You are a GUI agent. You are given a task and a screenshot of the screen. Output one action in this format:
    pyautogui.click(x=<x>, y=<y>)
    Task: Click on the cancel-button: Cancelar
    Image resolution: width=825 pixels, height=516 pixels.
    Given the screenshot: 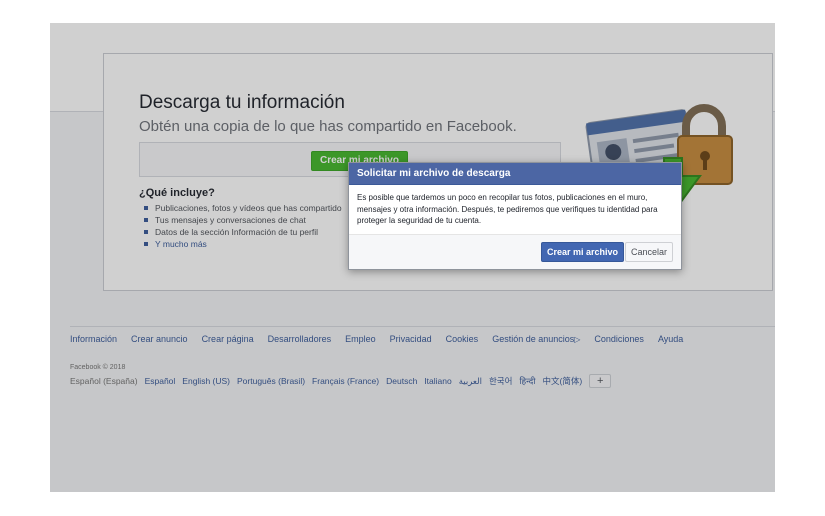 What is the action you would take?
    pyautogui.click(x=649, y=252)
    